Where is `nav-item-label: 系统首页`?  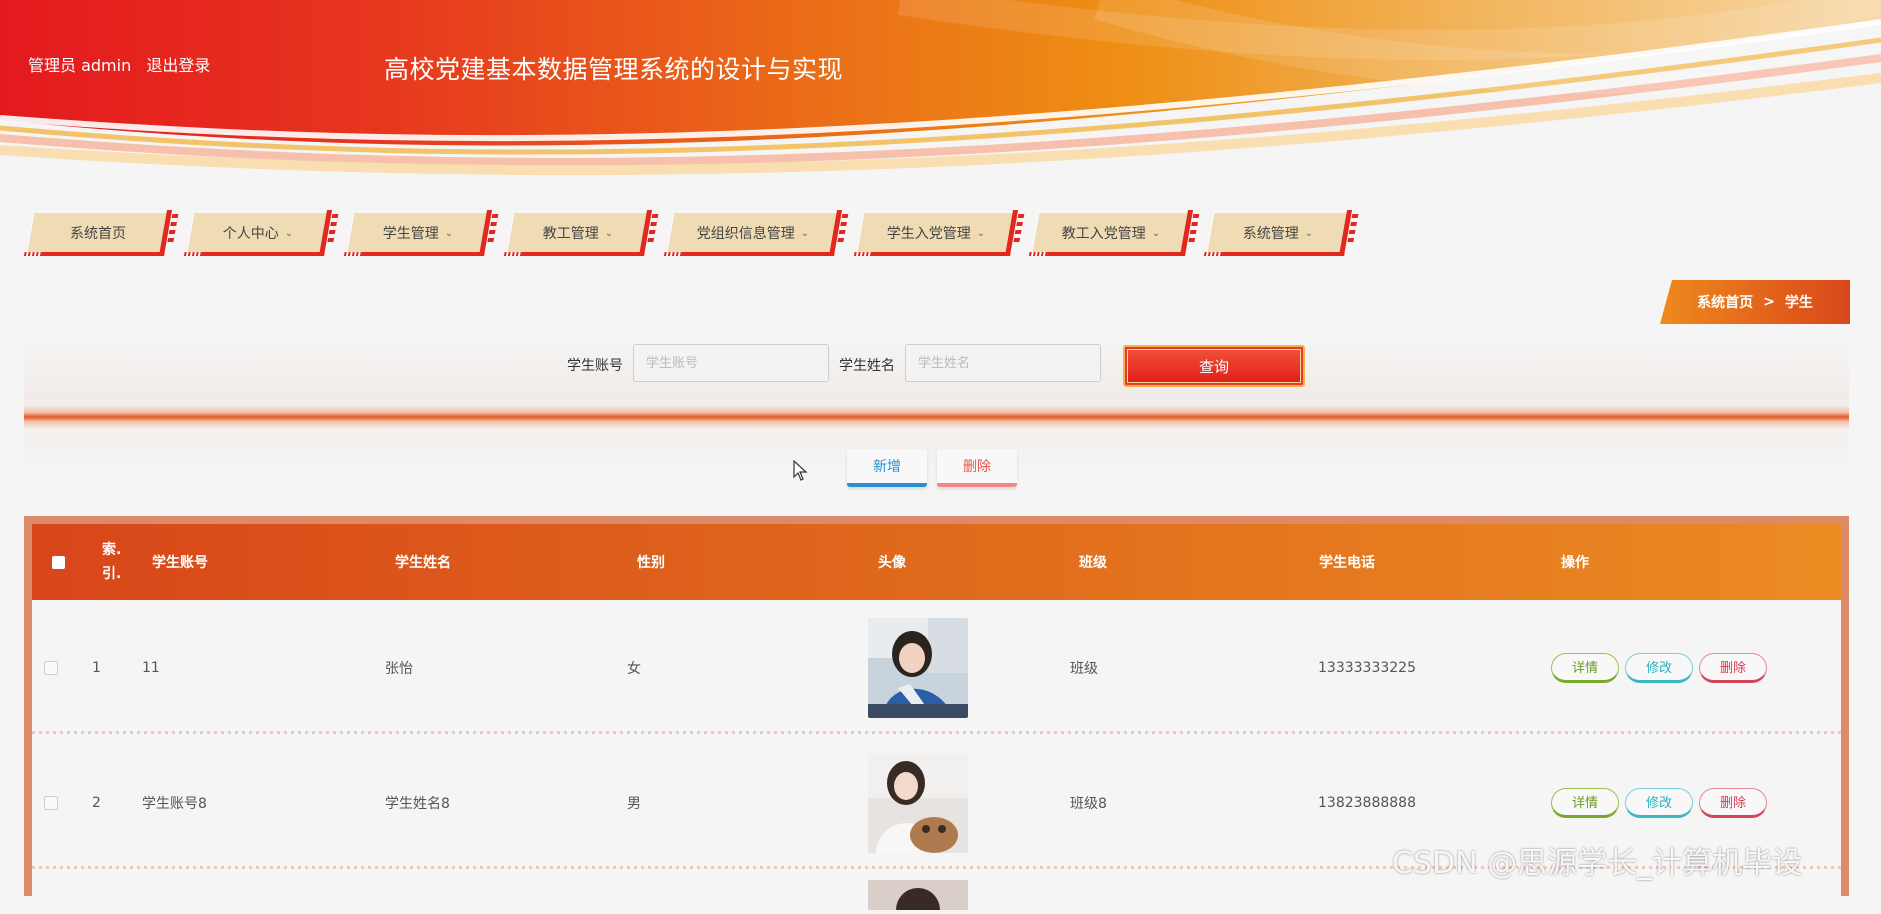
nav-item-label: 系统首页 is located at coordinates (98, 234).